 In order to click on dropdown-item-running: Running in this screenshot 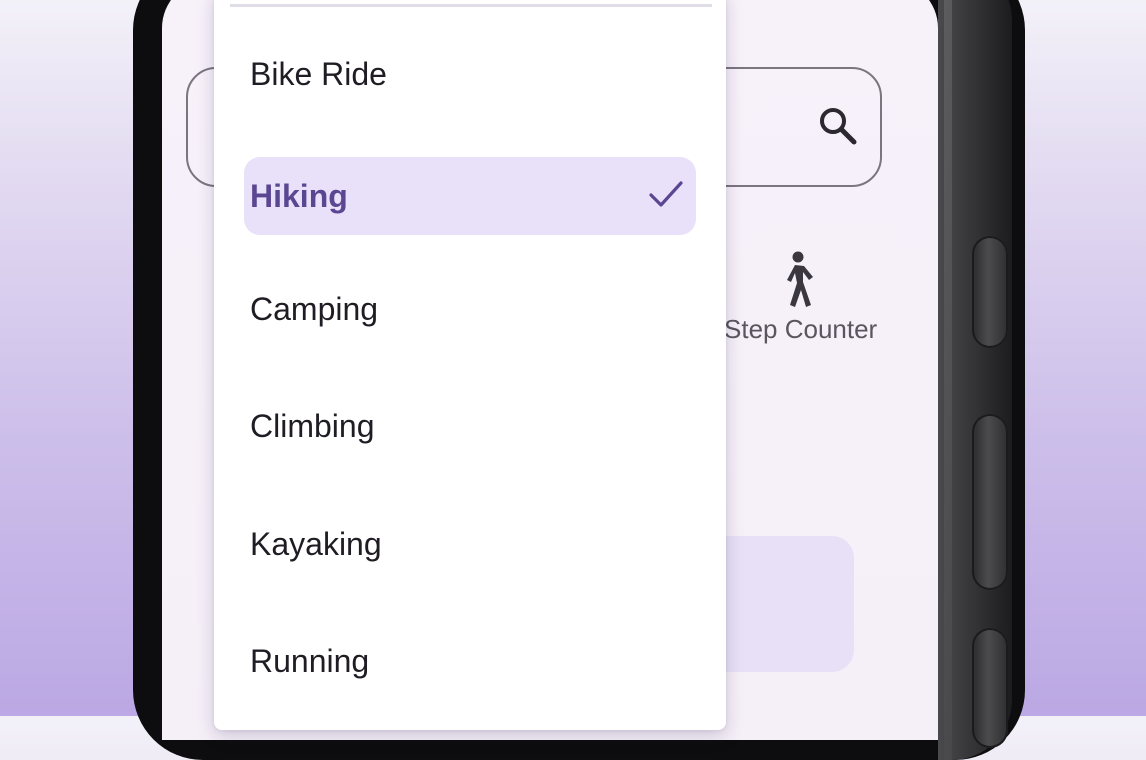, I will do `click(470, 661)`.